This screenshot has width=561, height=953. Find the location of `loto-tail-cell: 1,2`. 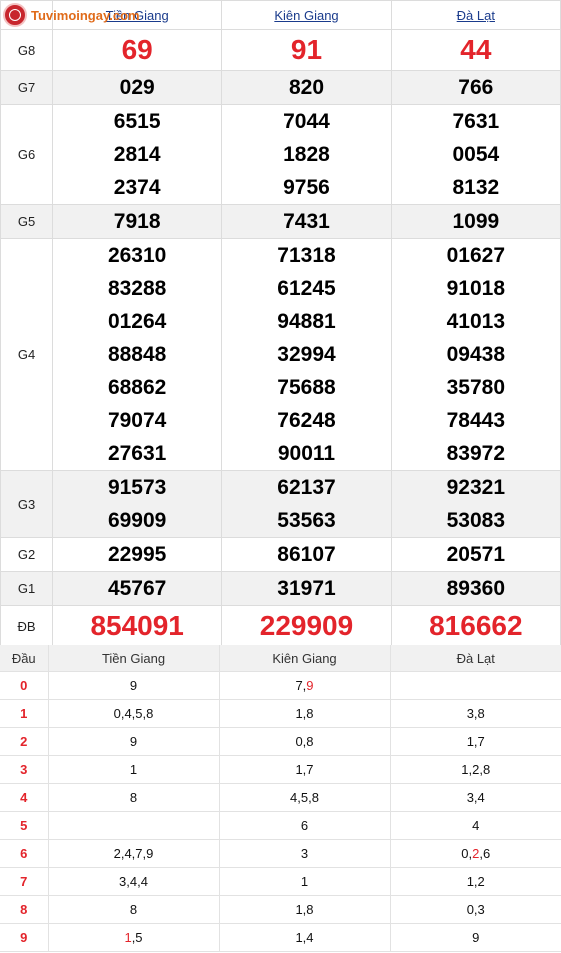

loto-tail-cell: 1,2 is located at coordinates (475, 881).